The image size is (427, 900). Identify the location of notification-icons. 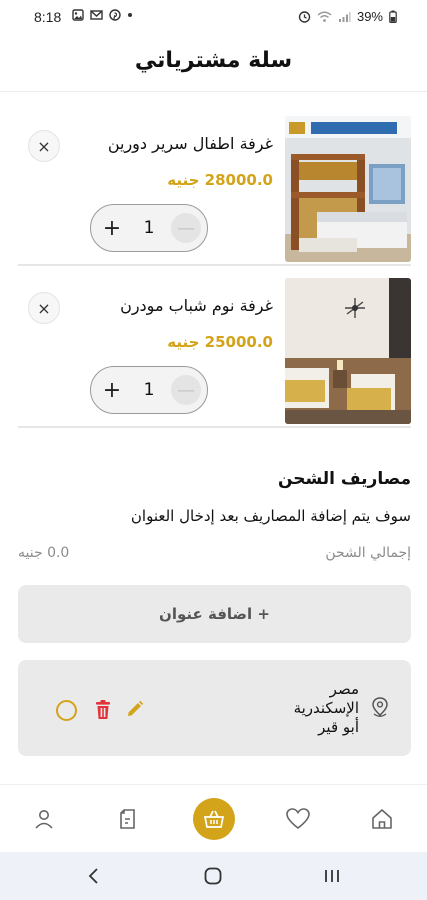
(102, 15).